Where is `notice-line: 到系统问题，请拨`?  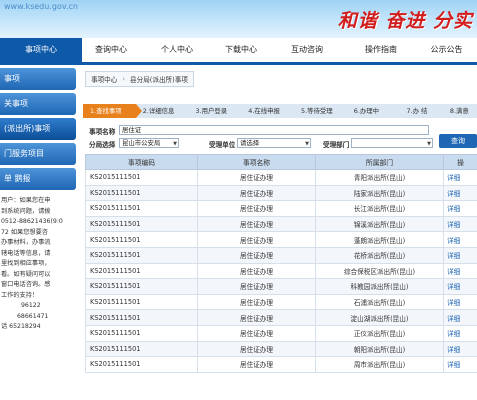 notice-line: 到系统问题，请拨 is located at coordinates (26, 211).